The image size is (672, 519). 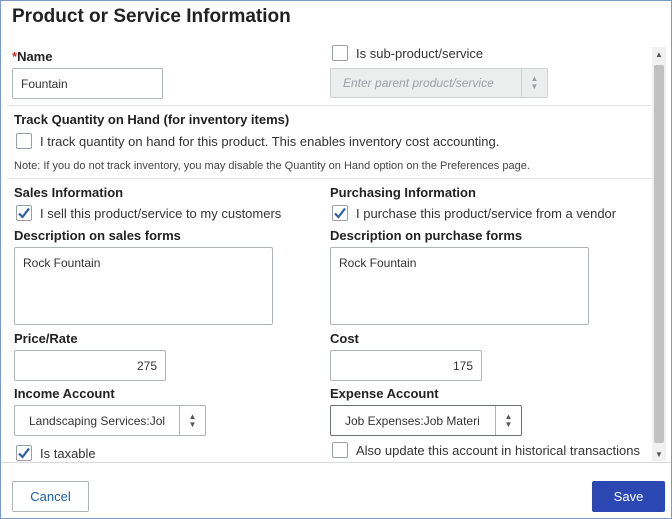 I want to click on expense-account-value: Job Expenses:Job Materi, so click(x=412, y=420).